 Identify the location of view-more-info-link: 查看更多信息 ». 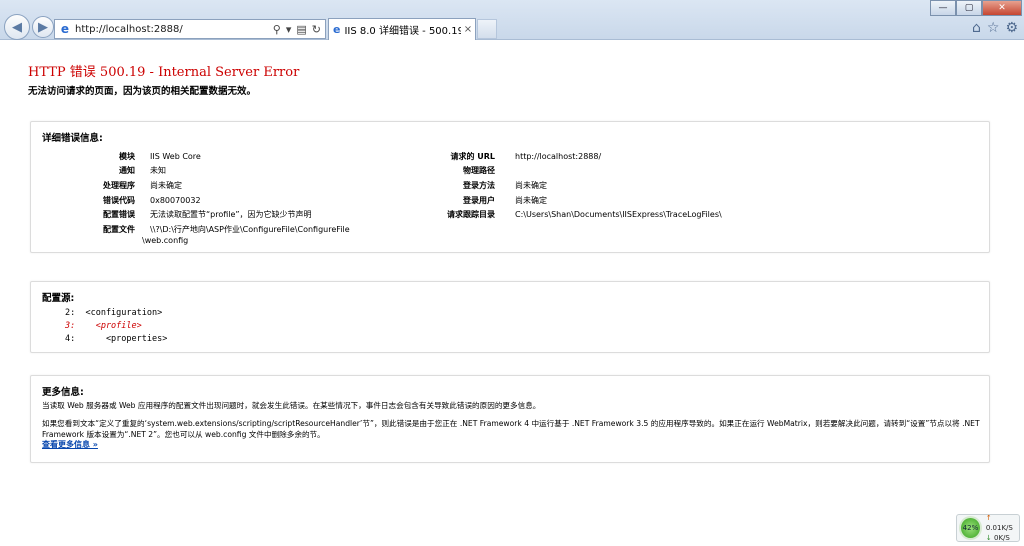
(70, 444).